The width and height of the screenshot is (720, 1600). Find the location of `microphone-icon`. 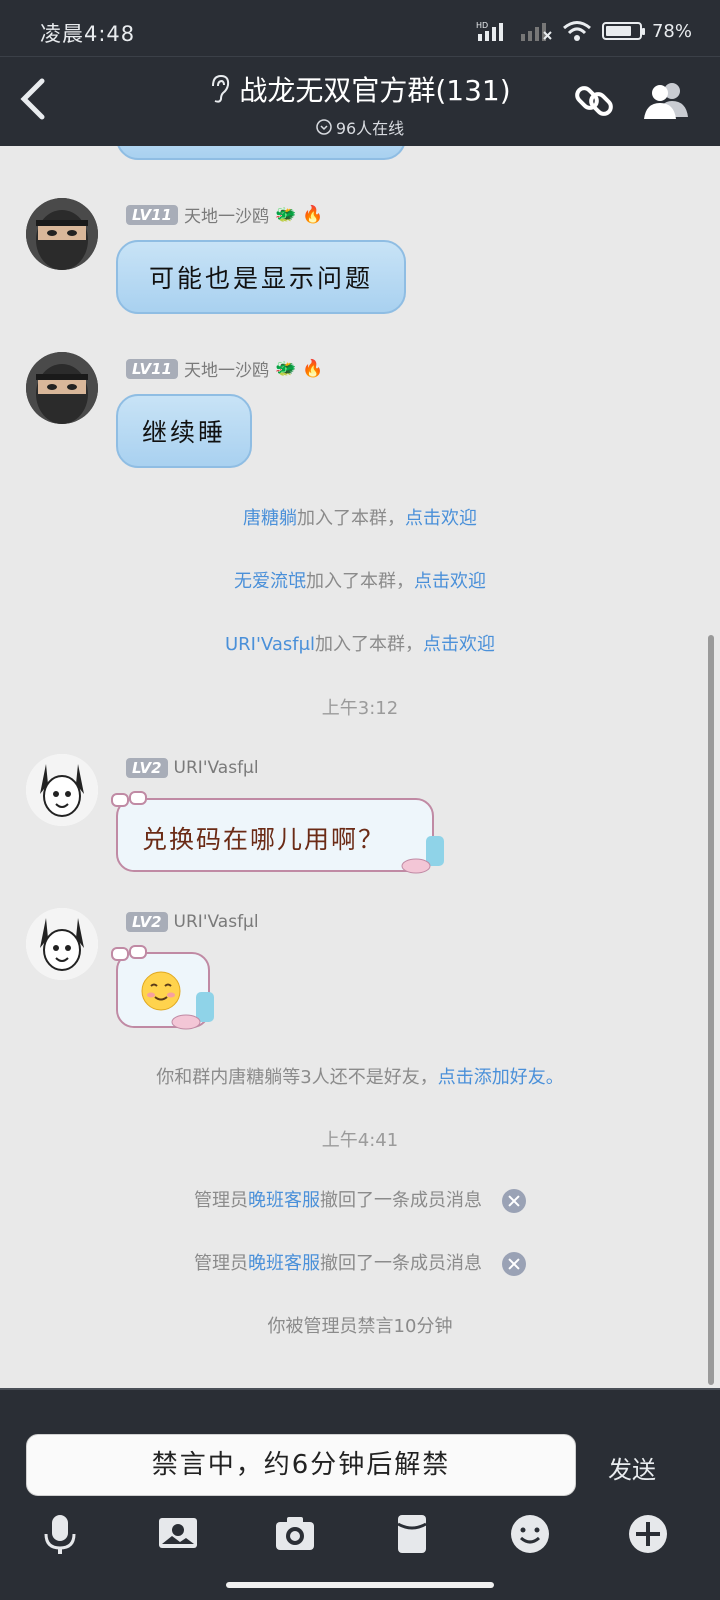

microphone-icon is located at coordinates (60, 1534).